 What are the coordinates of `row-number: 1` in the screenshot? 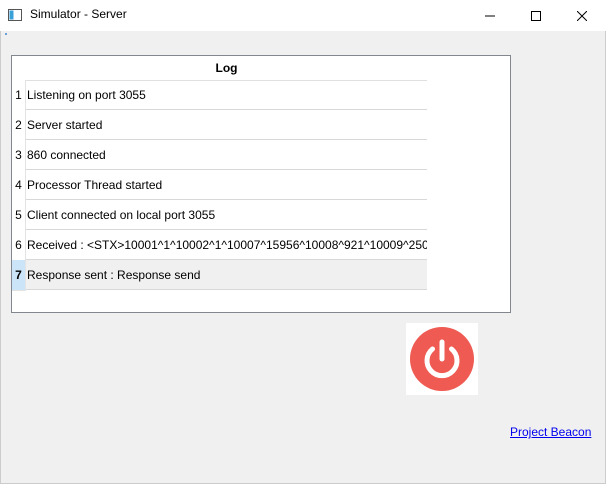 It's located at (19, 95).